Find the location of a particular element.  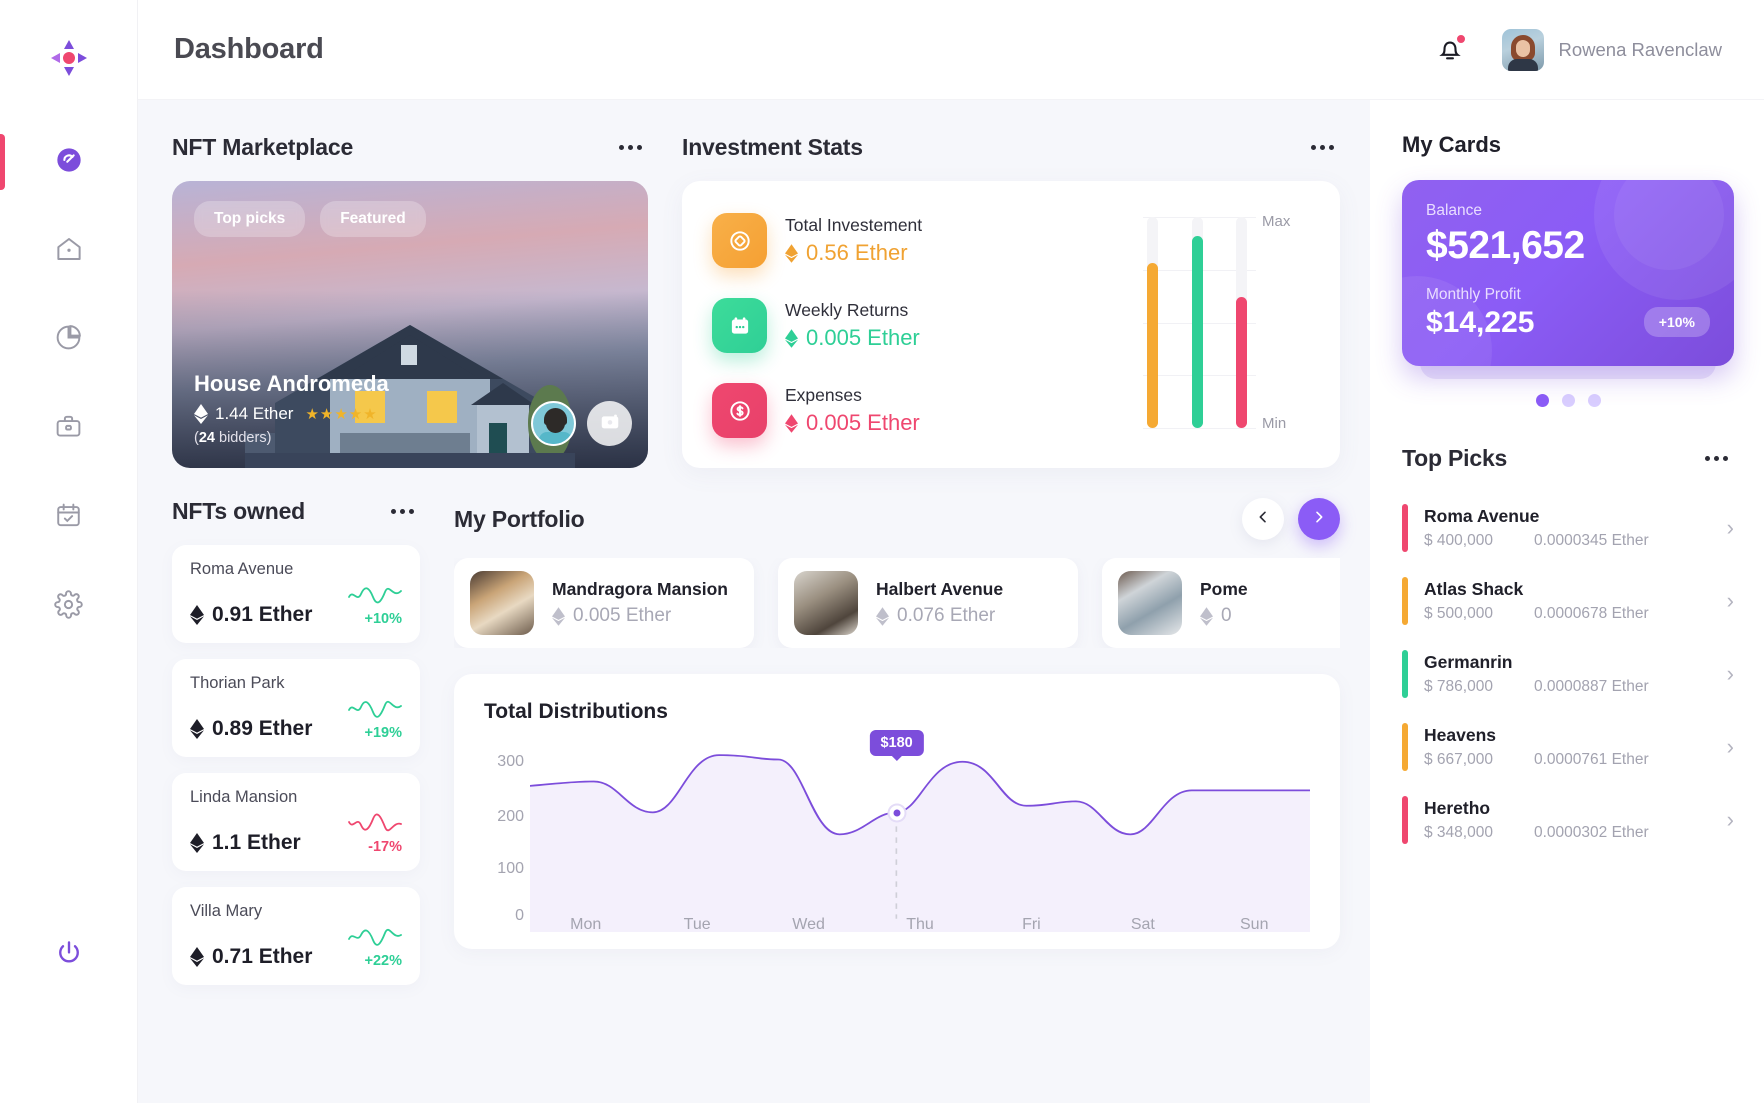

sidebar-item-dashboard is located at coordinates (68, 162).